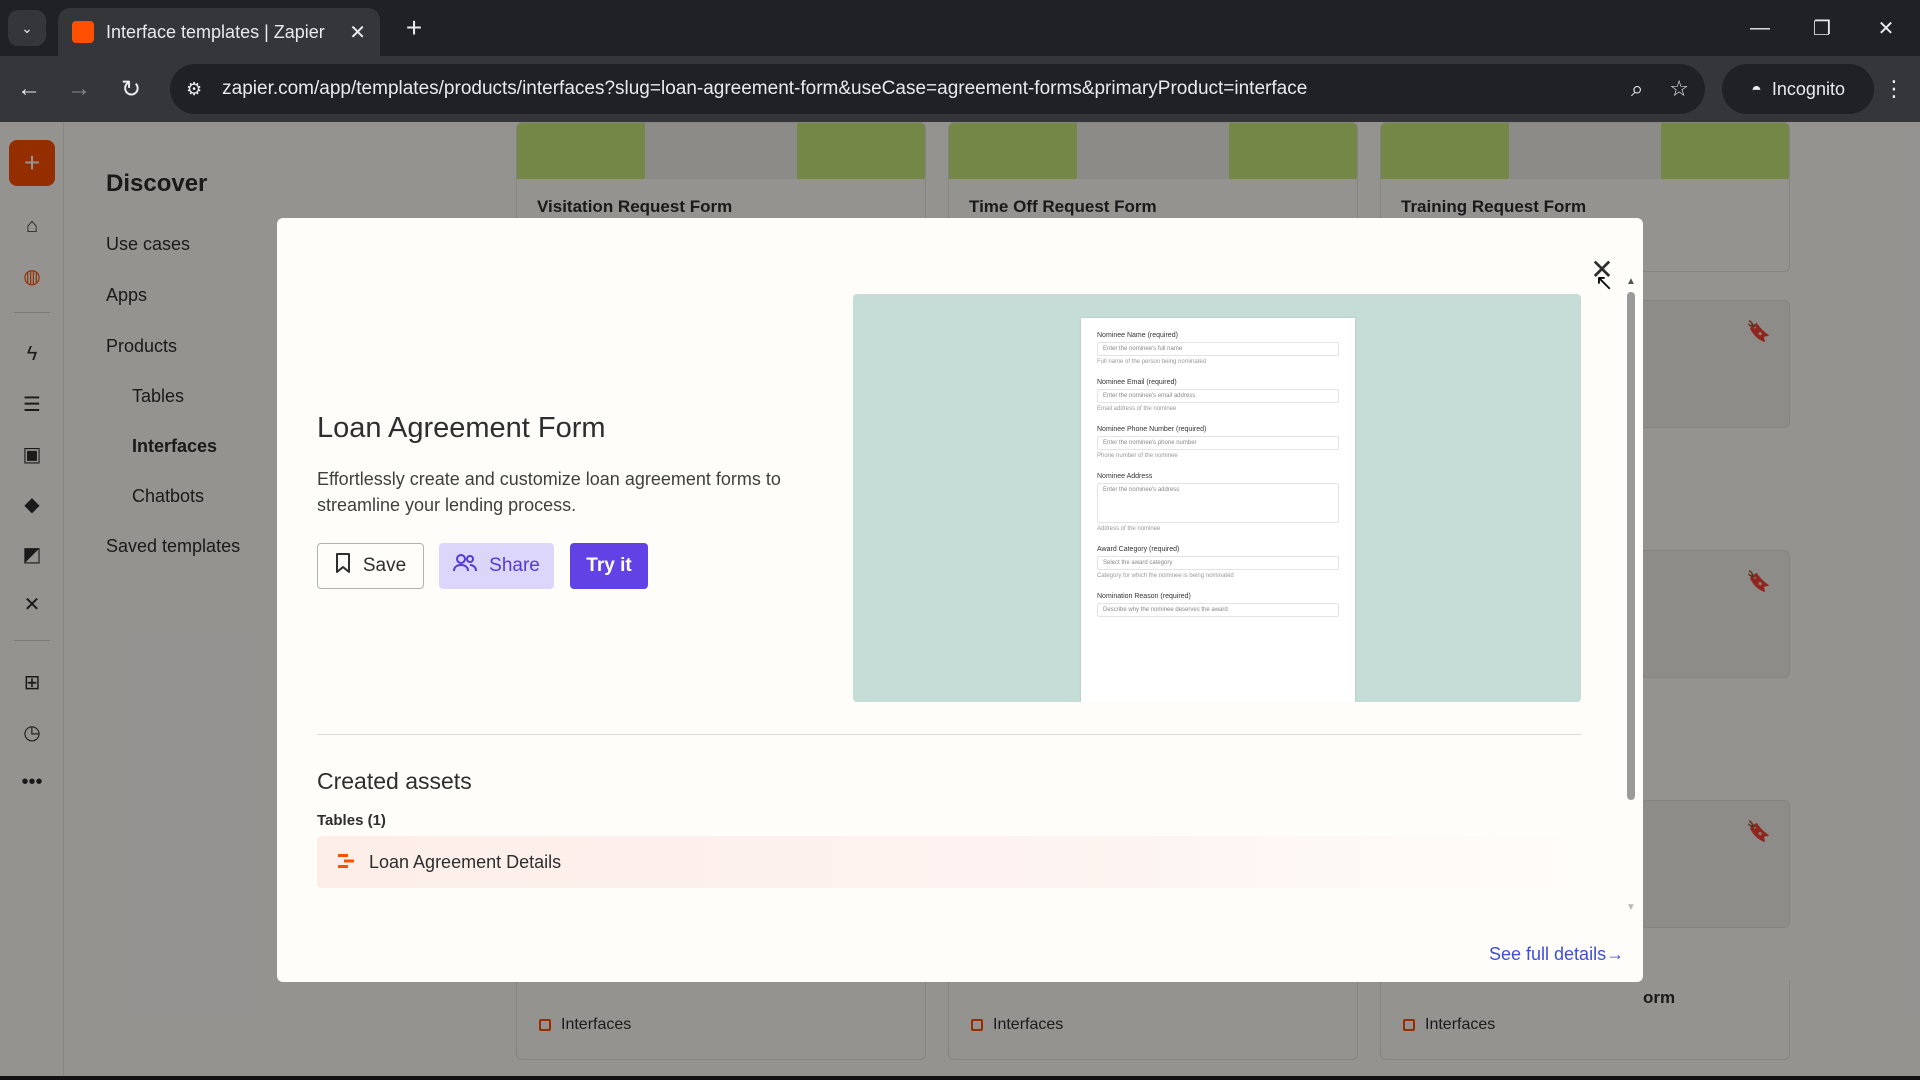  Describe the element at coordinates (194, 89) in the screenshot. I see `site-settings-icon: ⚙` at that location.